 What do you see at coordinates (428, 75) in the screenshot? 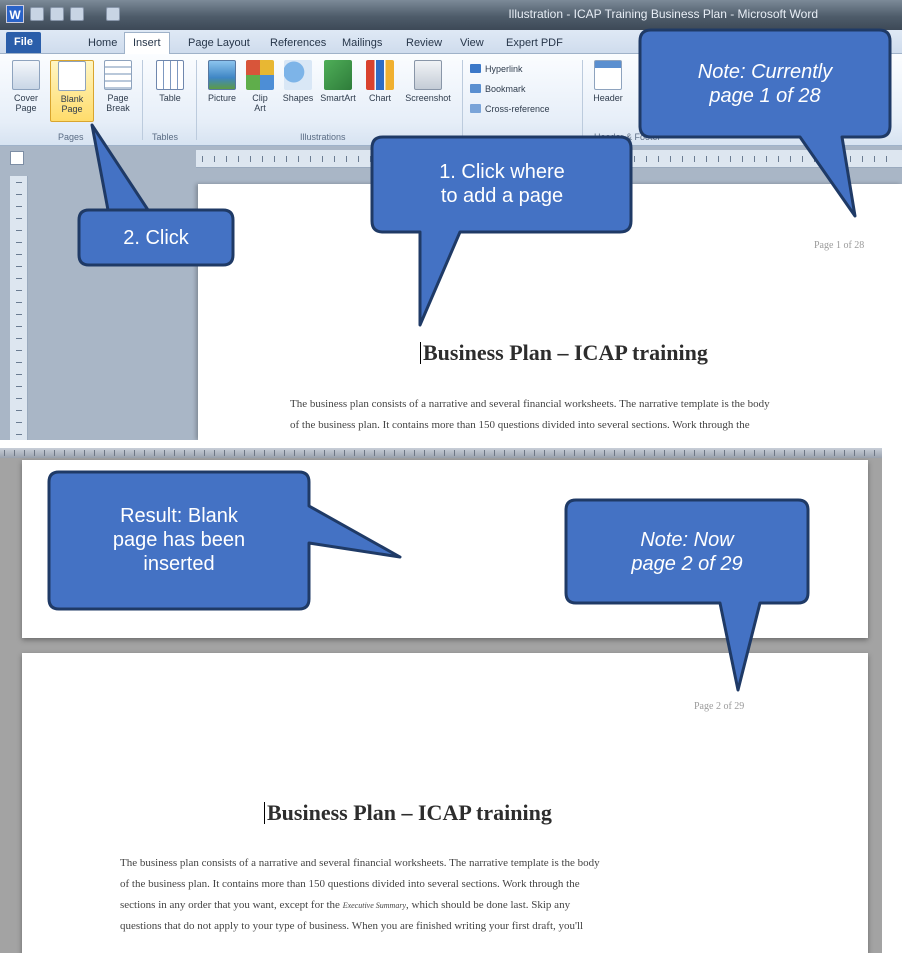
I see `screenshot-icon` at bounding box center [428, 75].